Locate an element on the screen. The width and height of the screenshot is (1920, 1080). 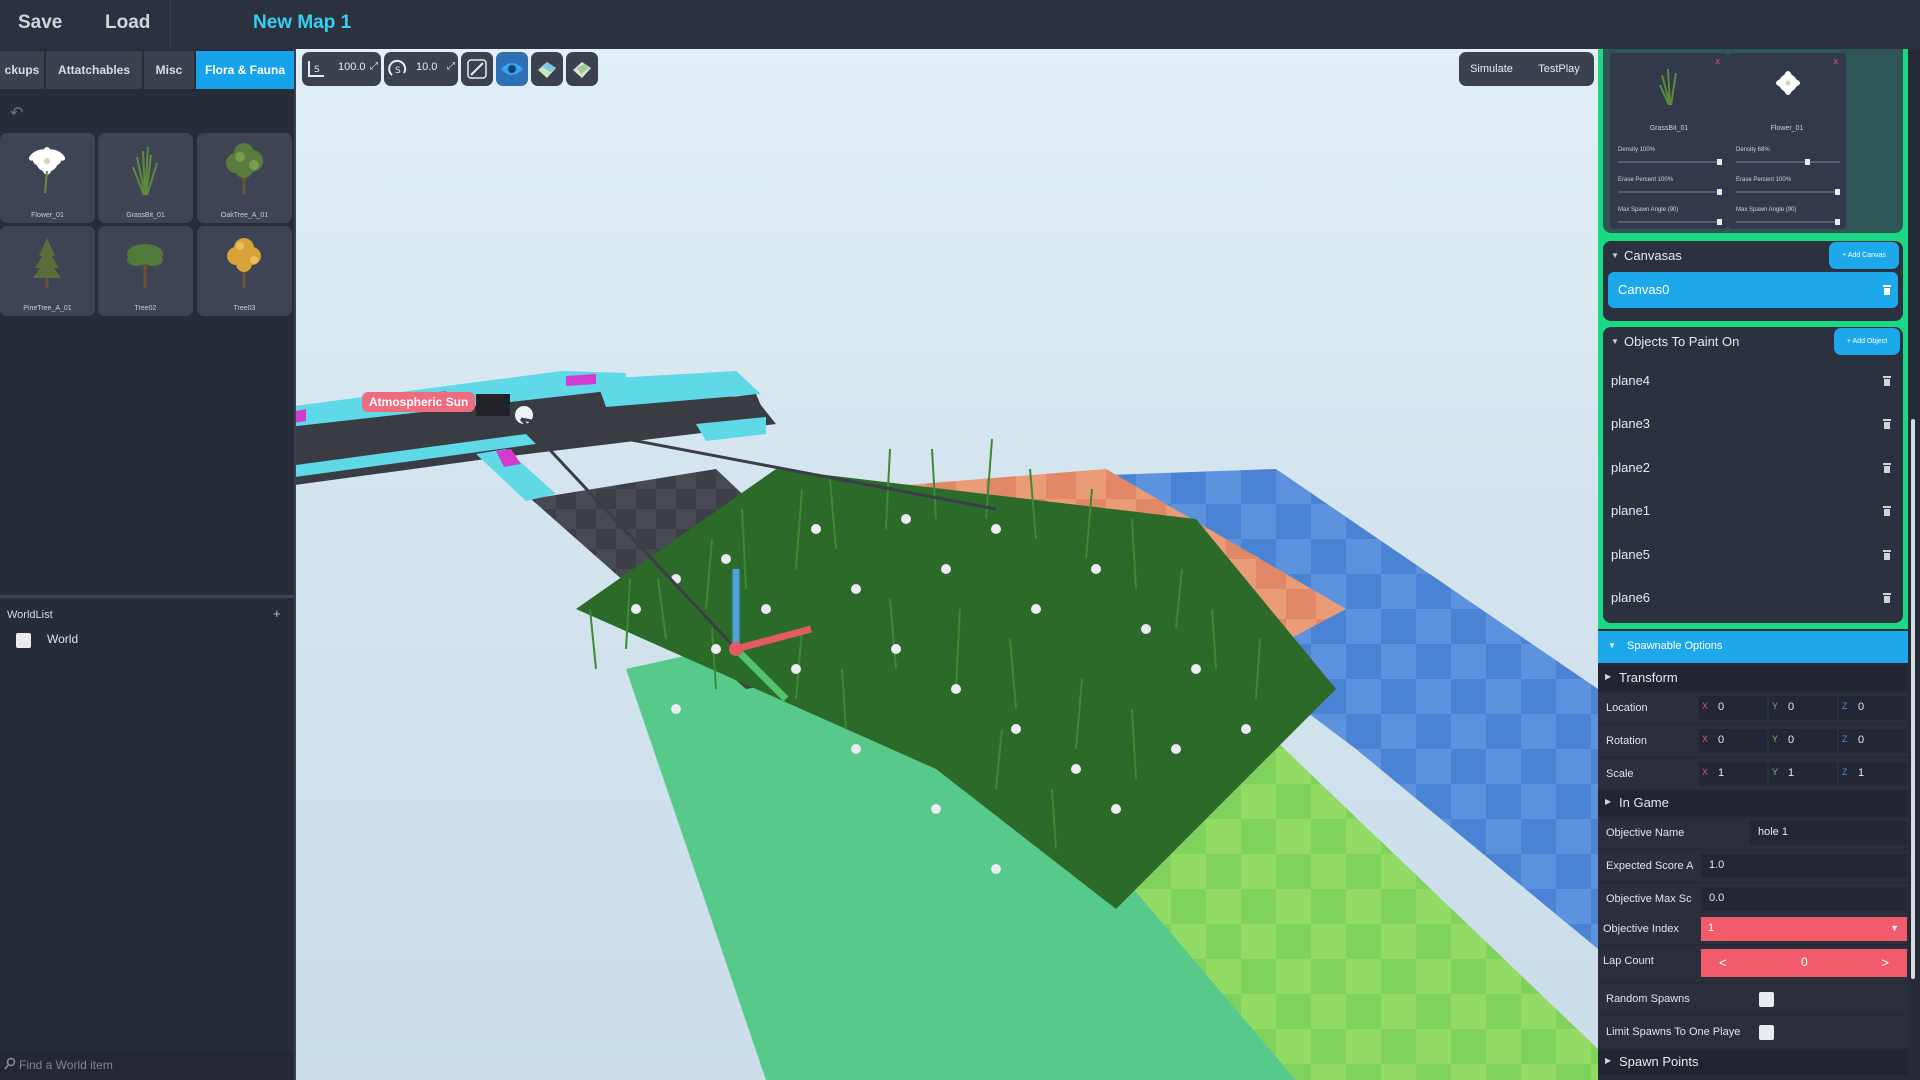
canvas-item: Canvas0 is located at coordinates (1753, 290).